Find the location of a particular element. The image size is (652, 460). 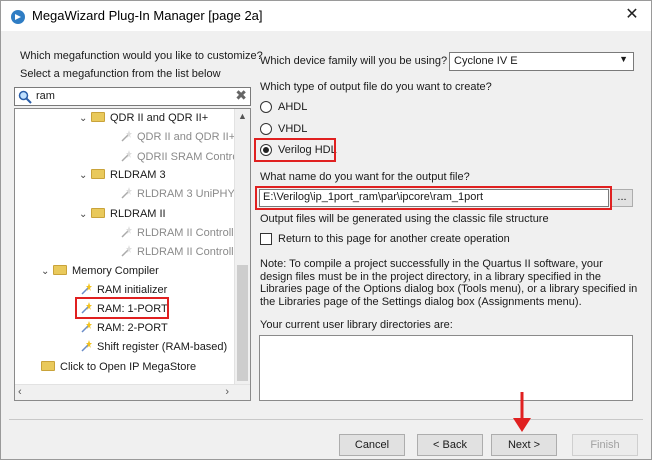

ram-1-port-highlight-box is located at coordinates (122, 308).